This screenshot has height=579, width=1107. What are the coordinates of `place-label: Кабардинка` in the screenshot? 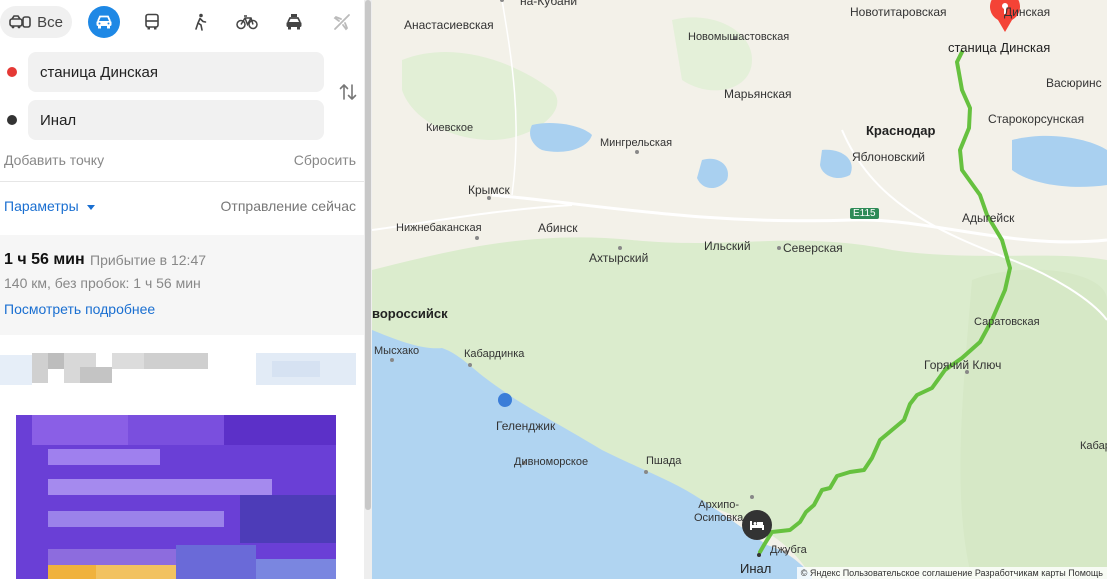 It's located at (494, 354).